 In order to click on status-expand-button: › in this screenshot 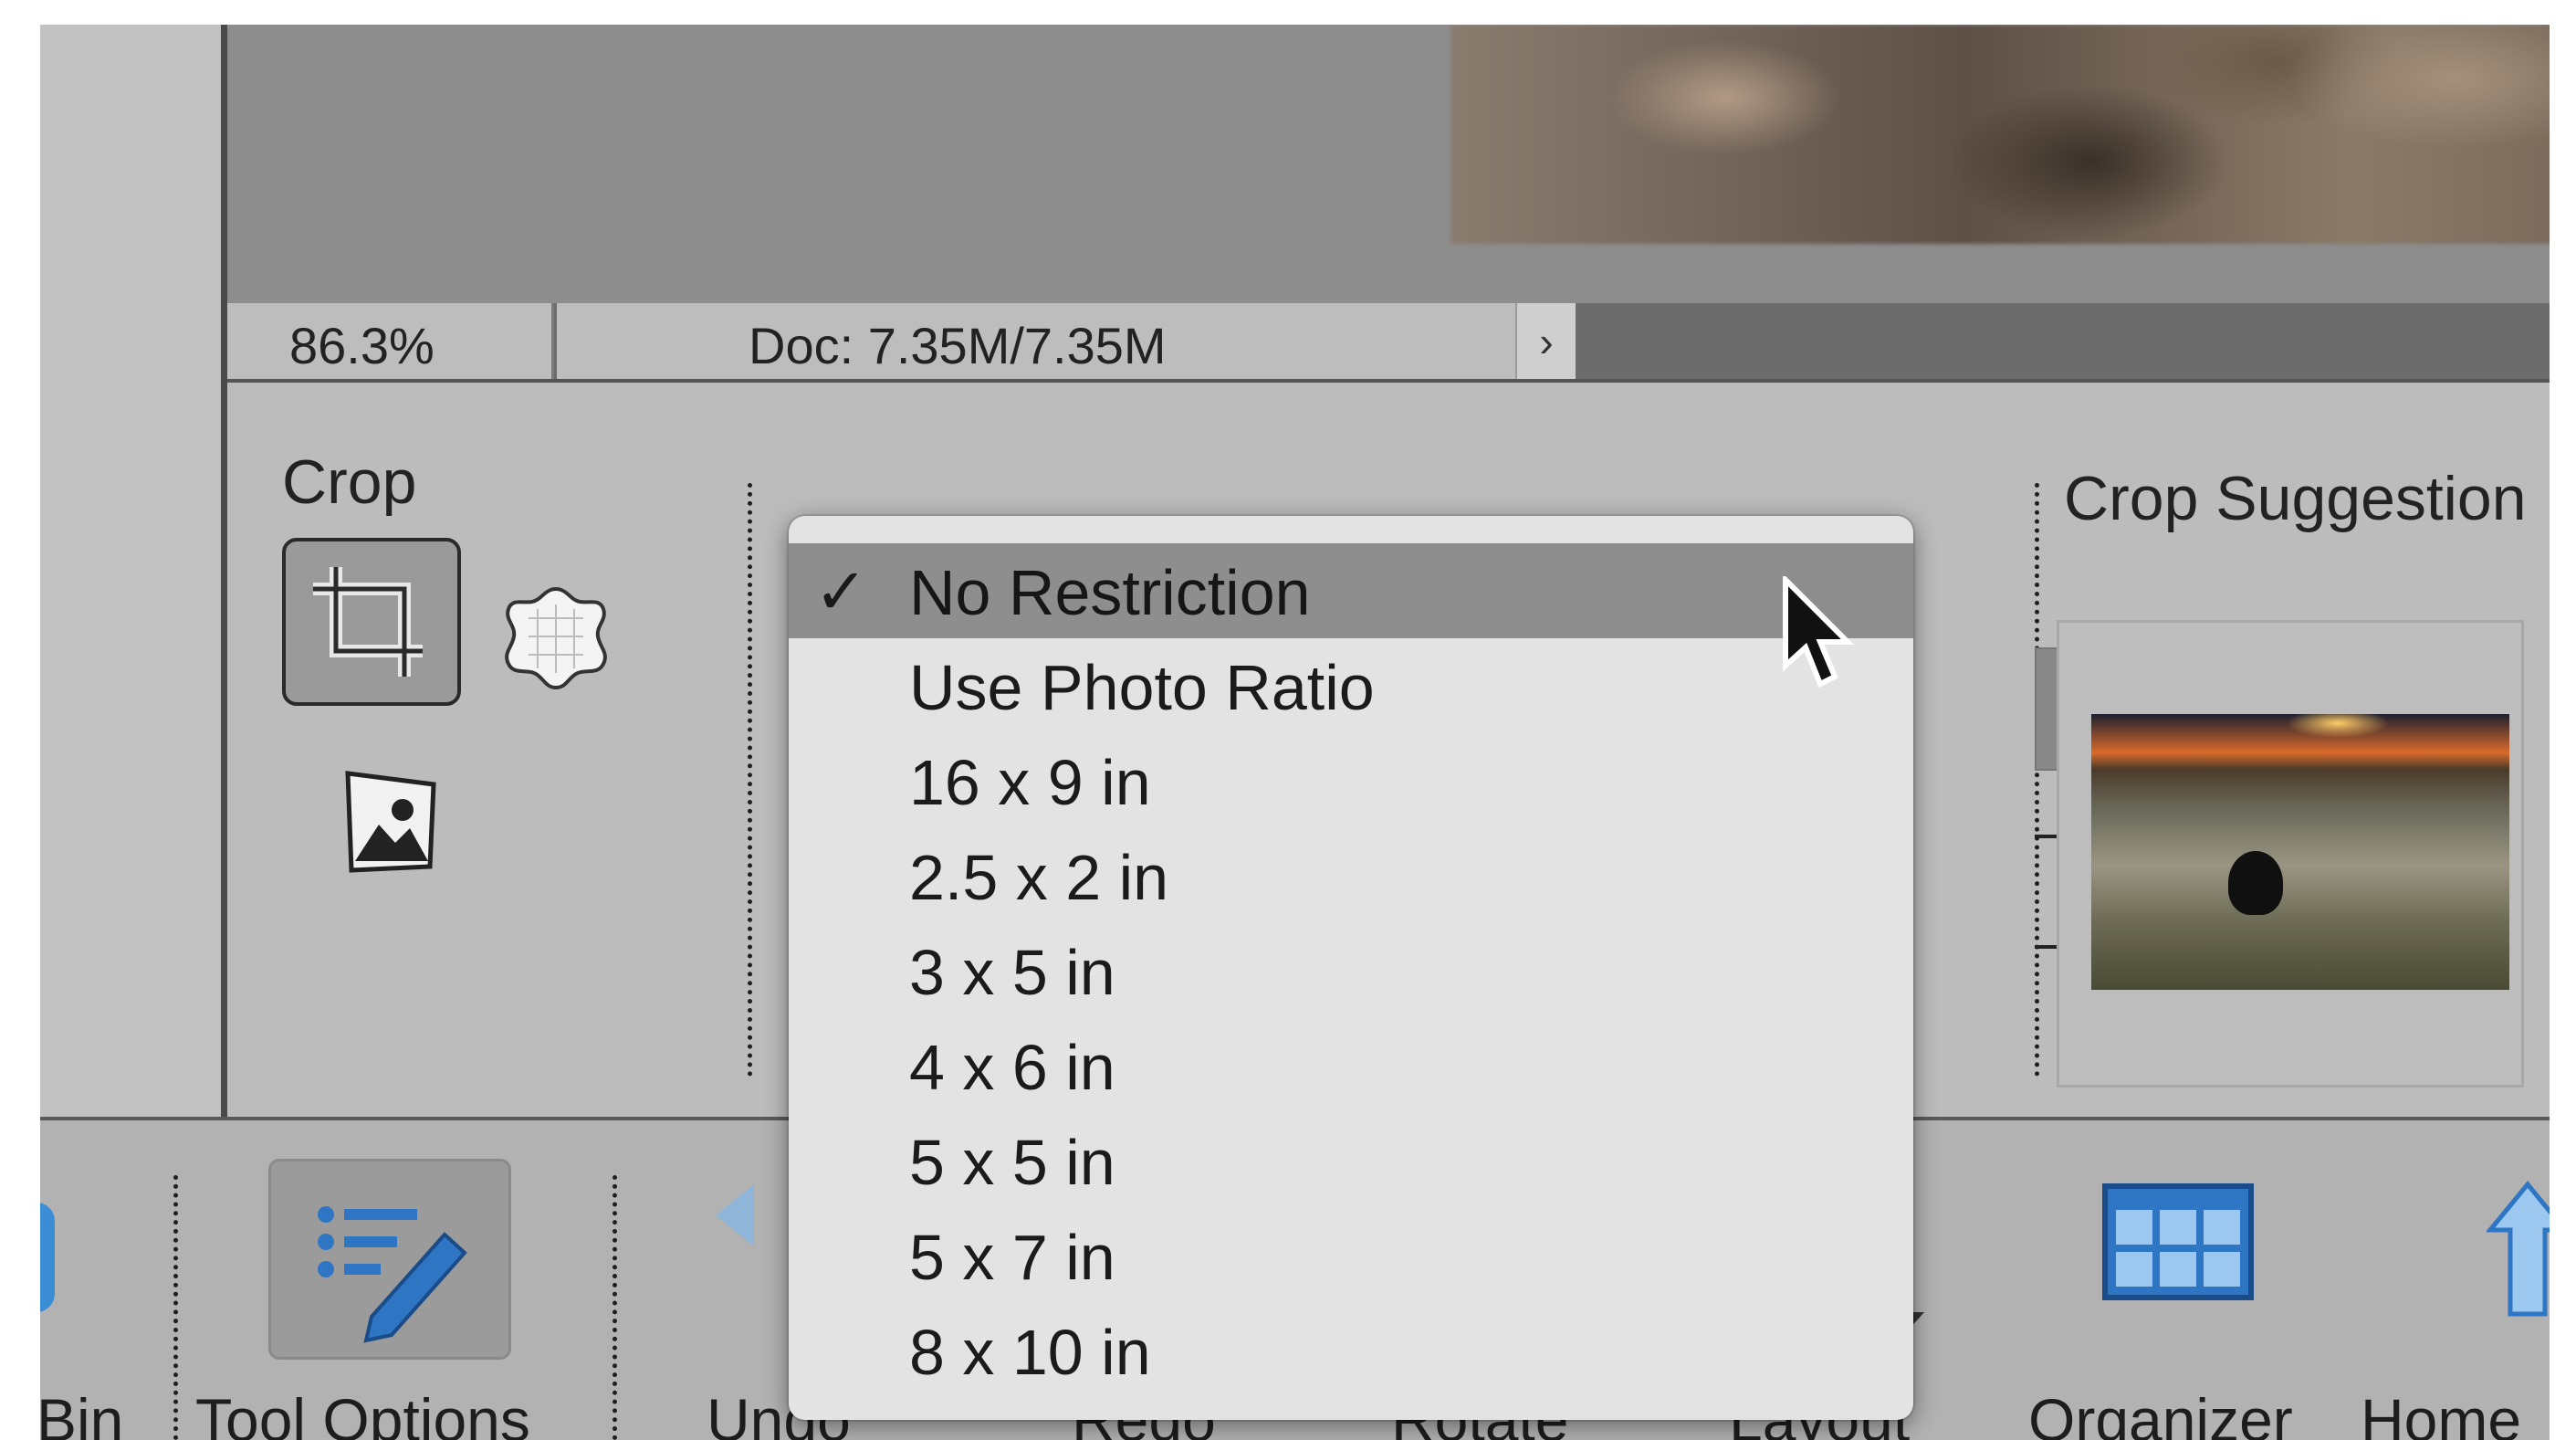, I will do `click(1545, 342)`.